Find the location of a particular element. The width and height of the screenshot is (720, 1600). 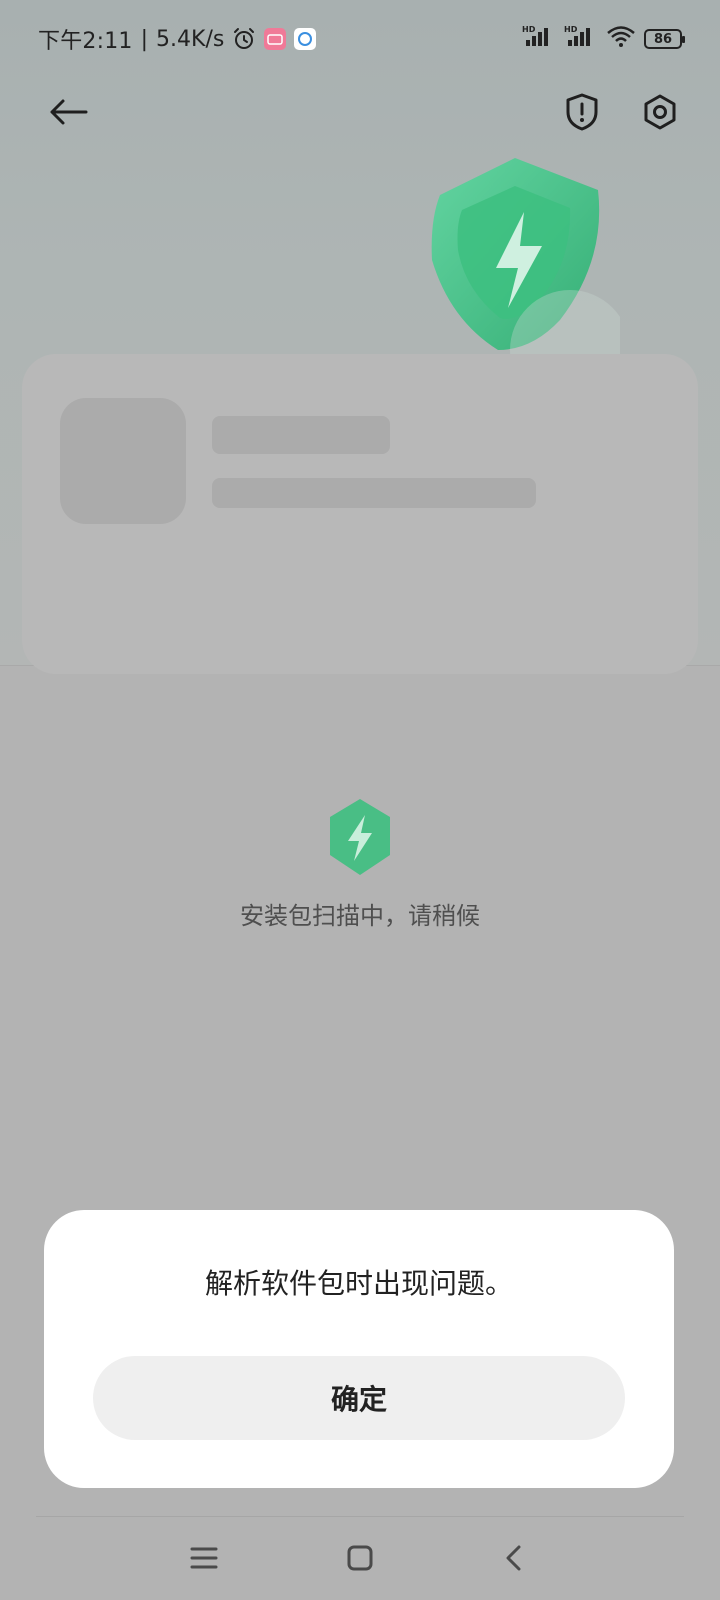

menu-icon is located at coordinates (204, 1558).